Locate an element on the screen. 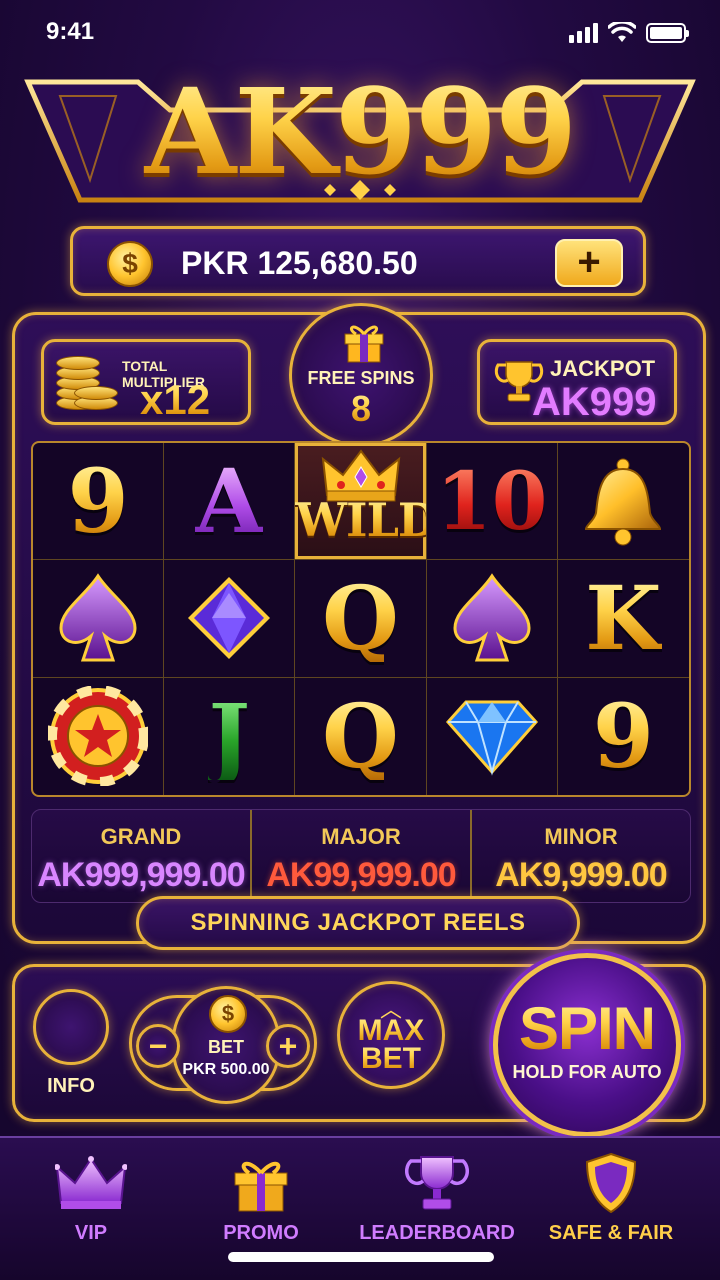  logo-banner: AK999 is located at coordinates (360, 140).